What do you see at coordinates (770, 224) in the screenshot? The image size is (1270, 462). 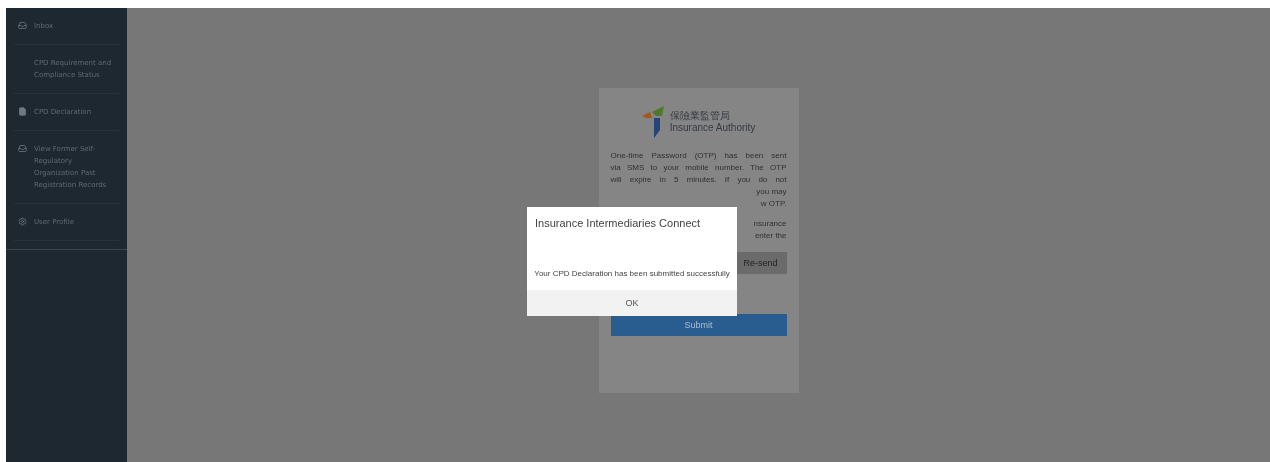 I see `instruction-text: nsurance` at bounding box center [770, 224].